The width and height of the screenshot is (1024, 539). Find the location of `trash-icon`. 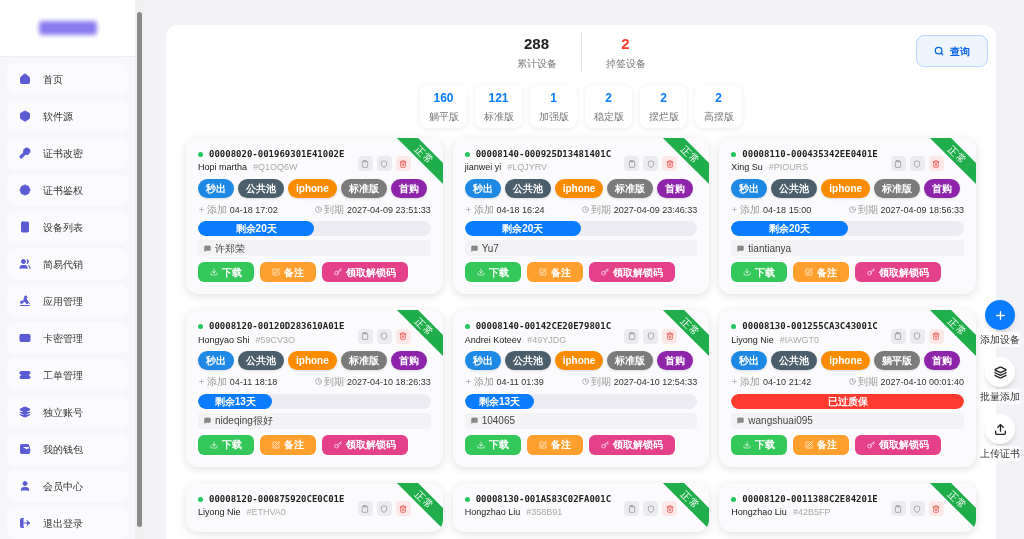

trash-icon is located at coordinates (936, 508).